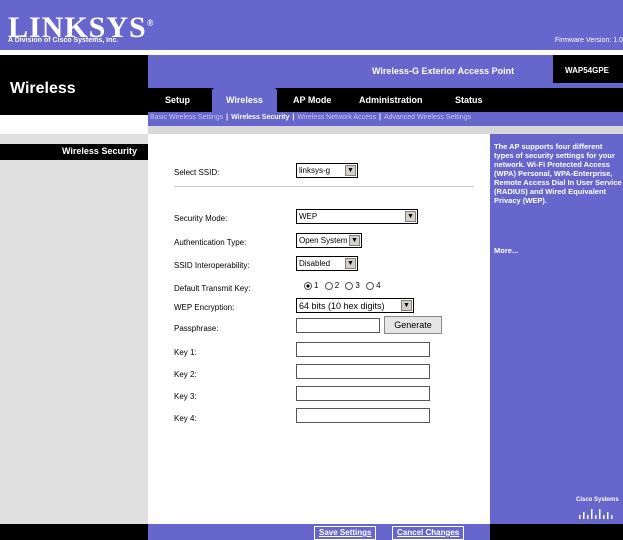  Describe the element at coordinates (336, 117) in the screenshot. I see `subtab-wireless-network-access: Wireless Network Access` at that location.